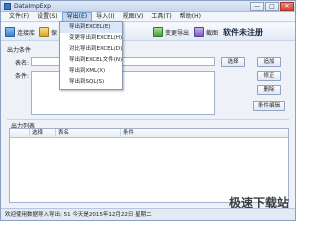 The height and width of the screenshot is (240, 320). What do you see at coordinates (19, 50) in the screenshot?
I see `output-conditions-title: 出力条件` at bounding box center [19, 50].